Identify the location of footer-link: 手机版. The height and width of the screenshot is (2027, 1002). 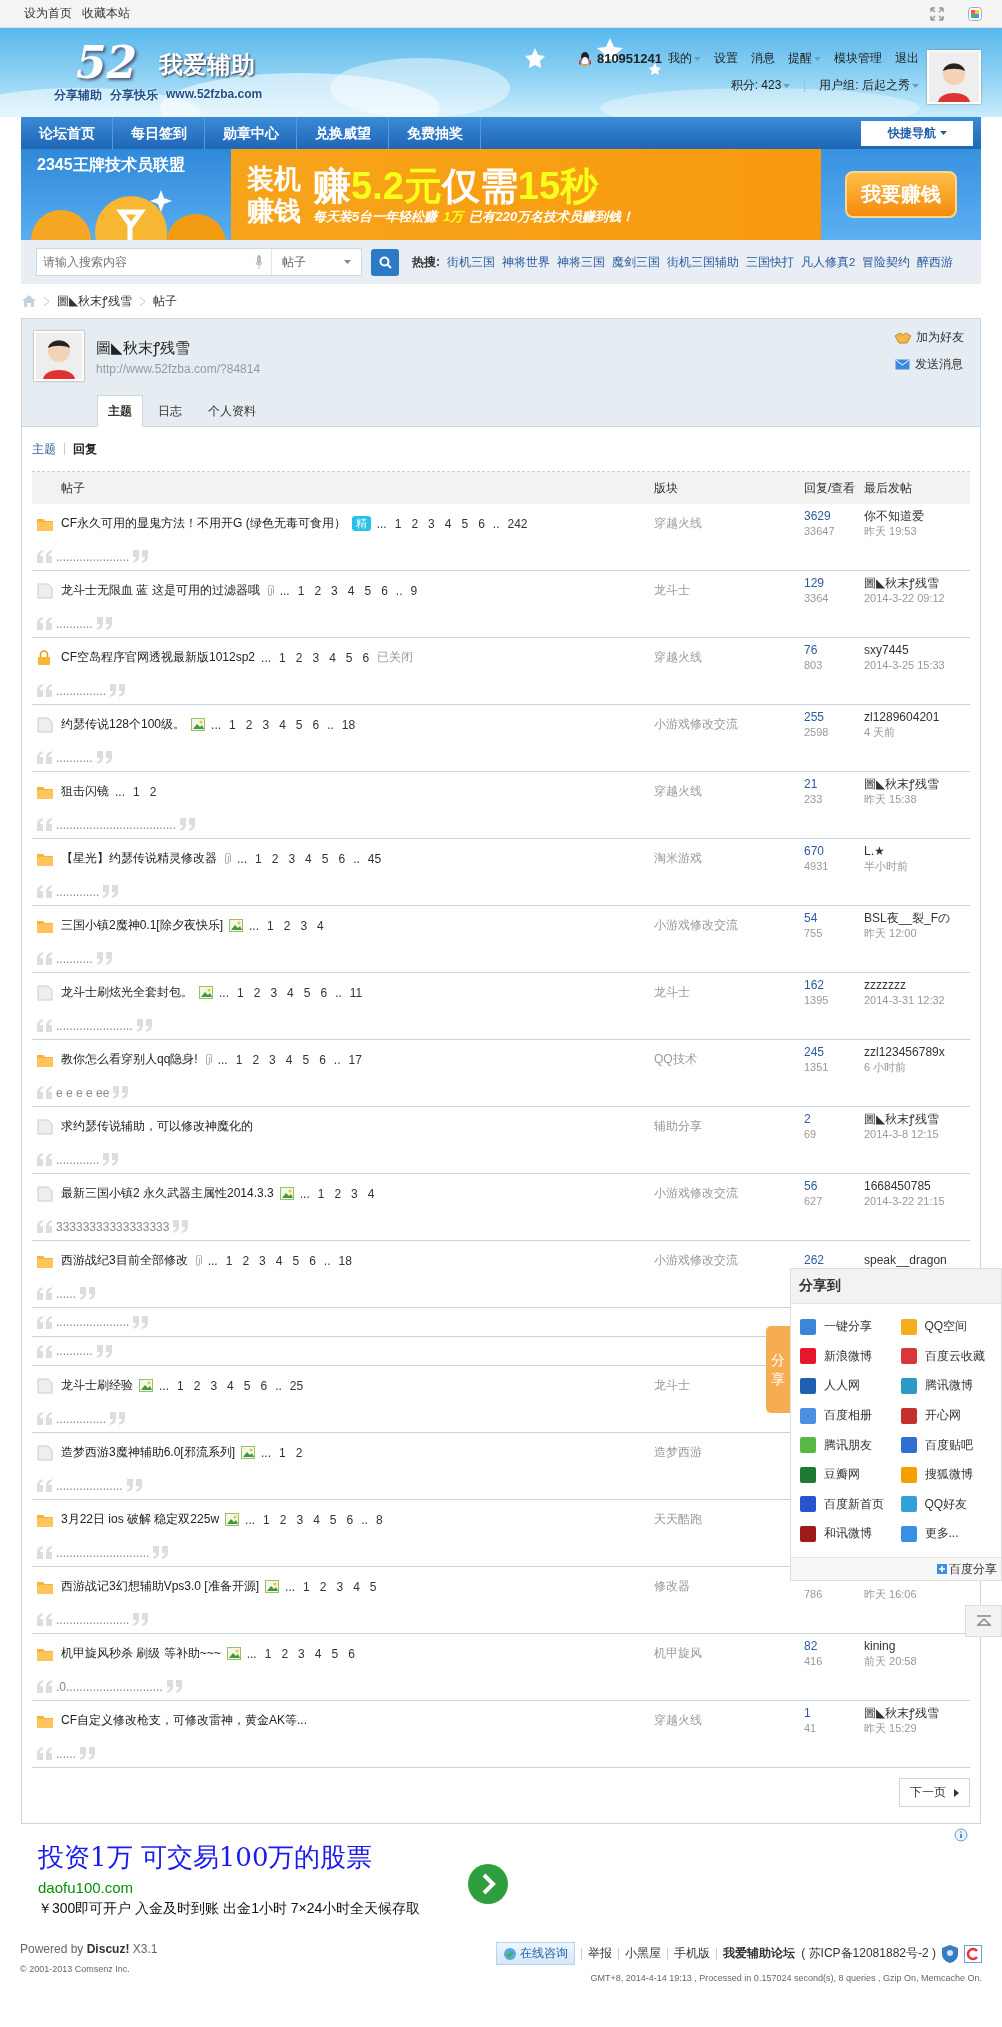
(692, 1953).